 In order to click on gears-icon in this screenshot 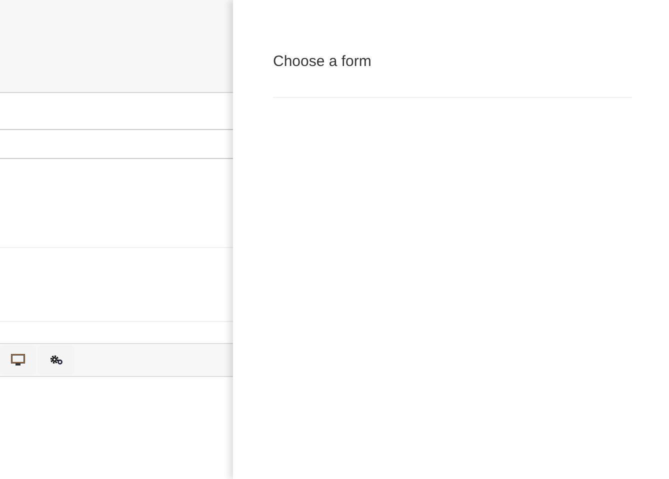, I will do `click(56, 360)`.